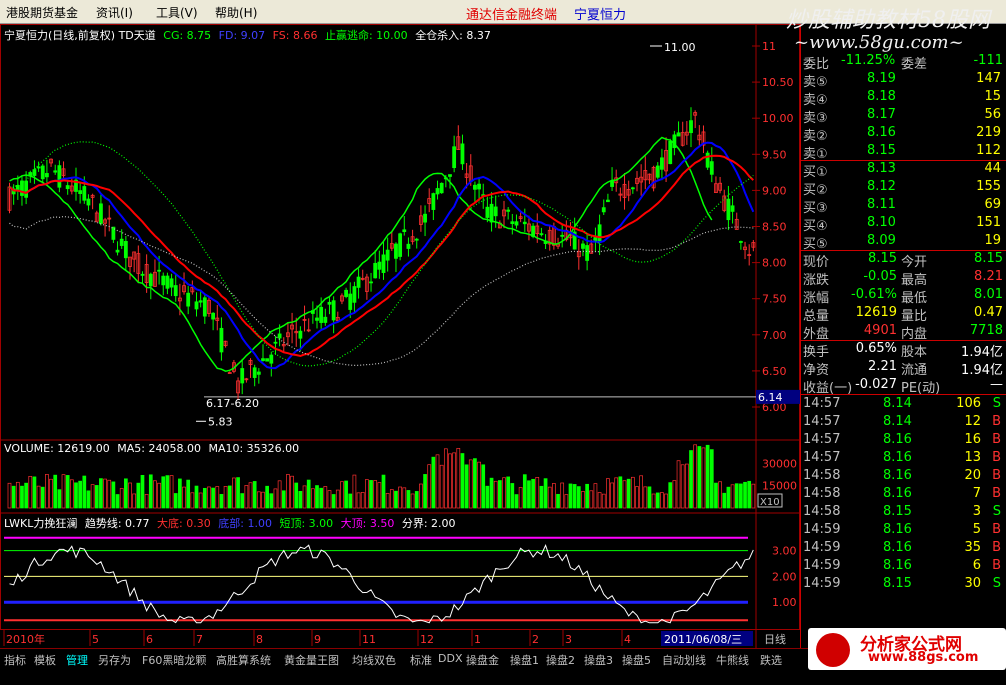  I want to click on tab-4: F60黑暗龙颗, so click(174, 660).